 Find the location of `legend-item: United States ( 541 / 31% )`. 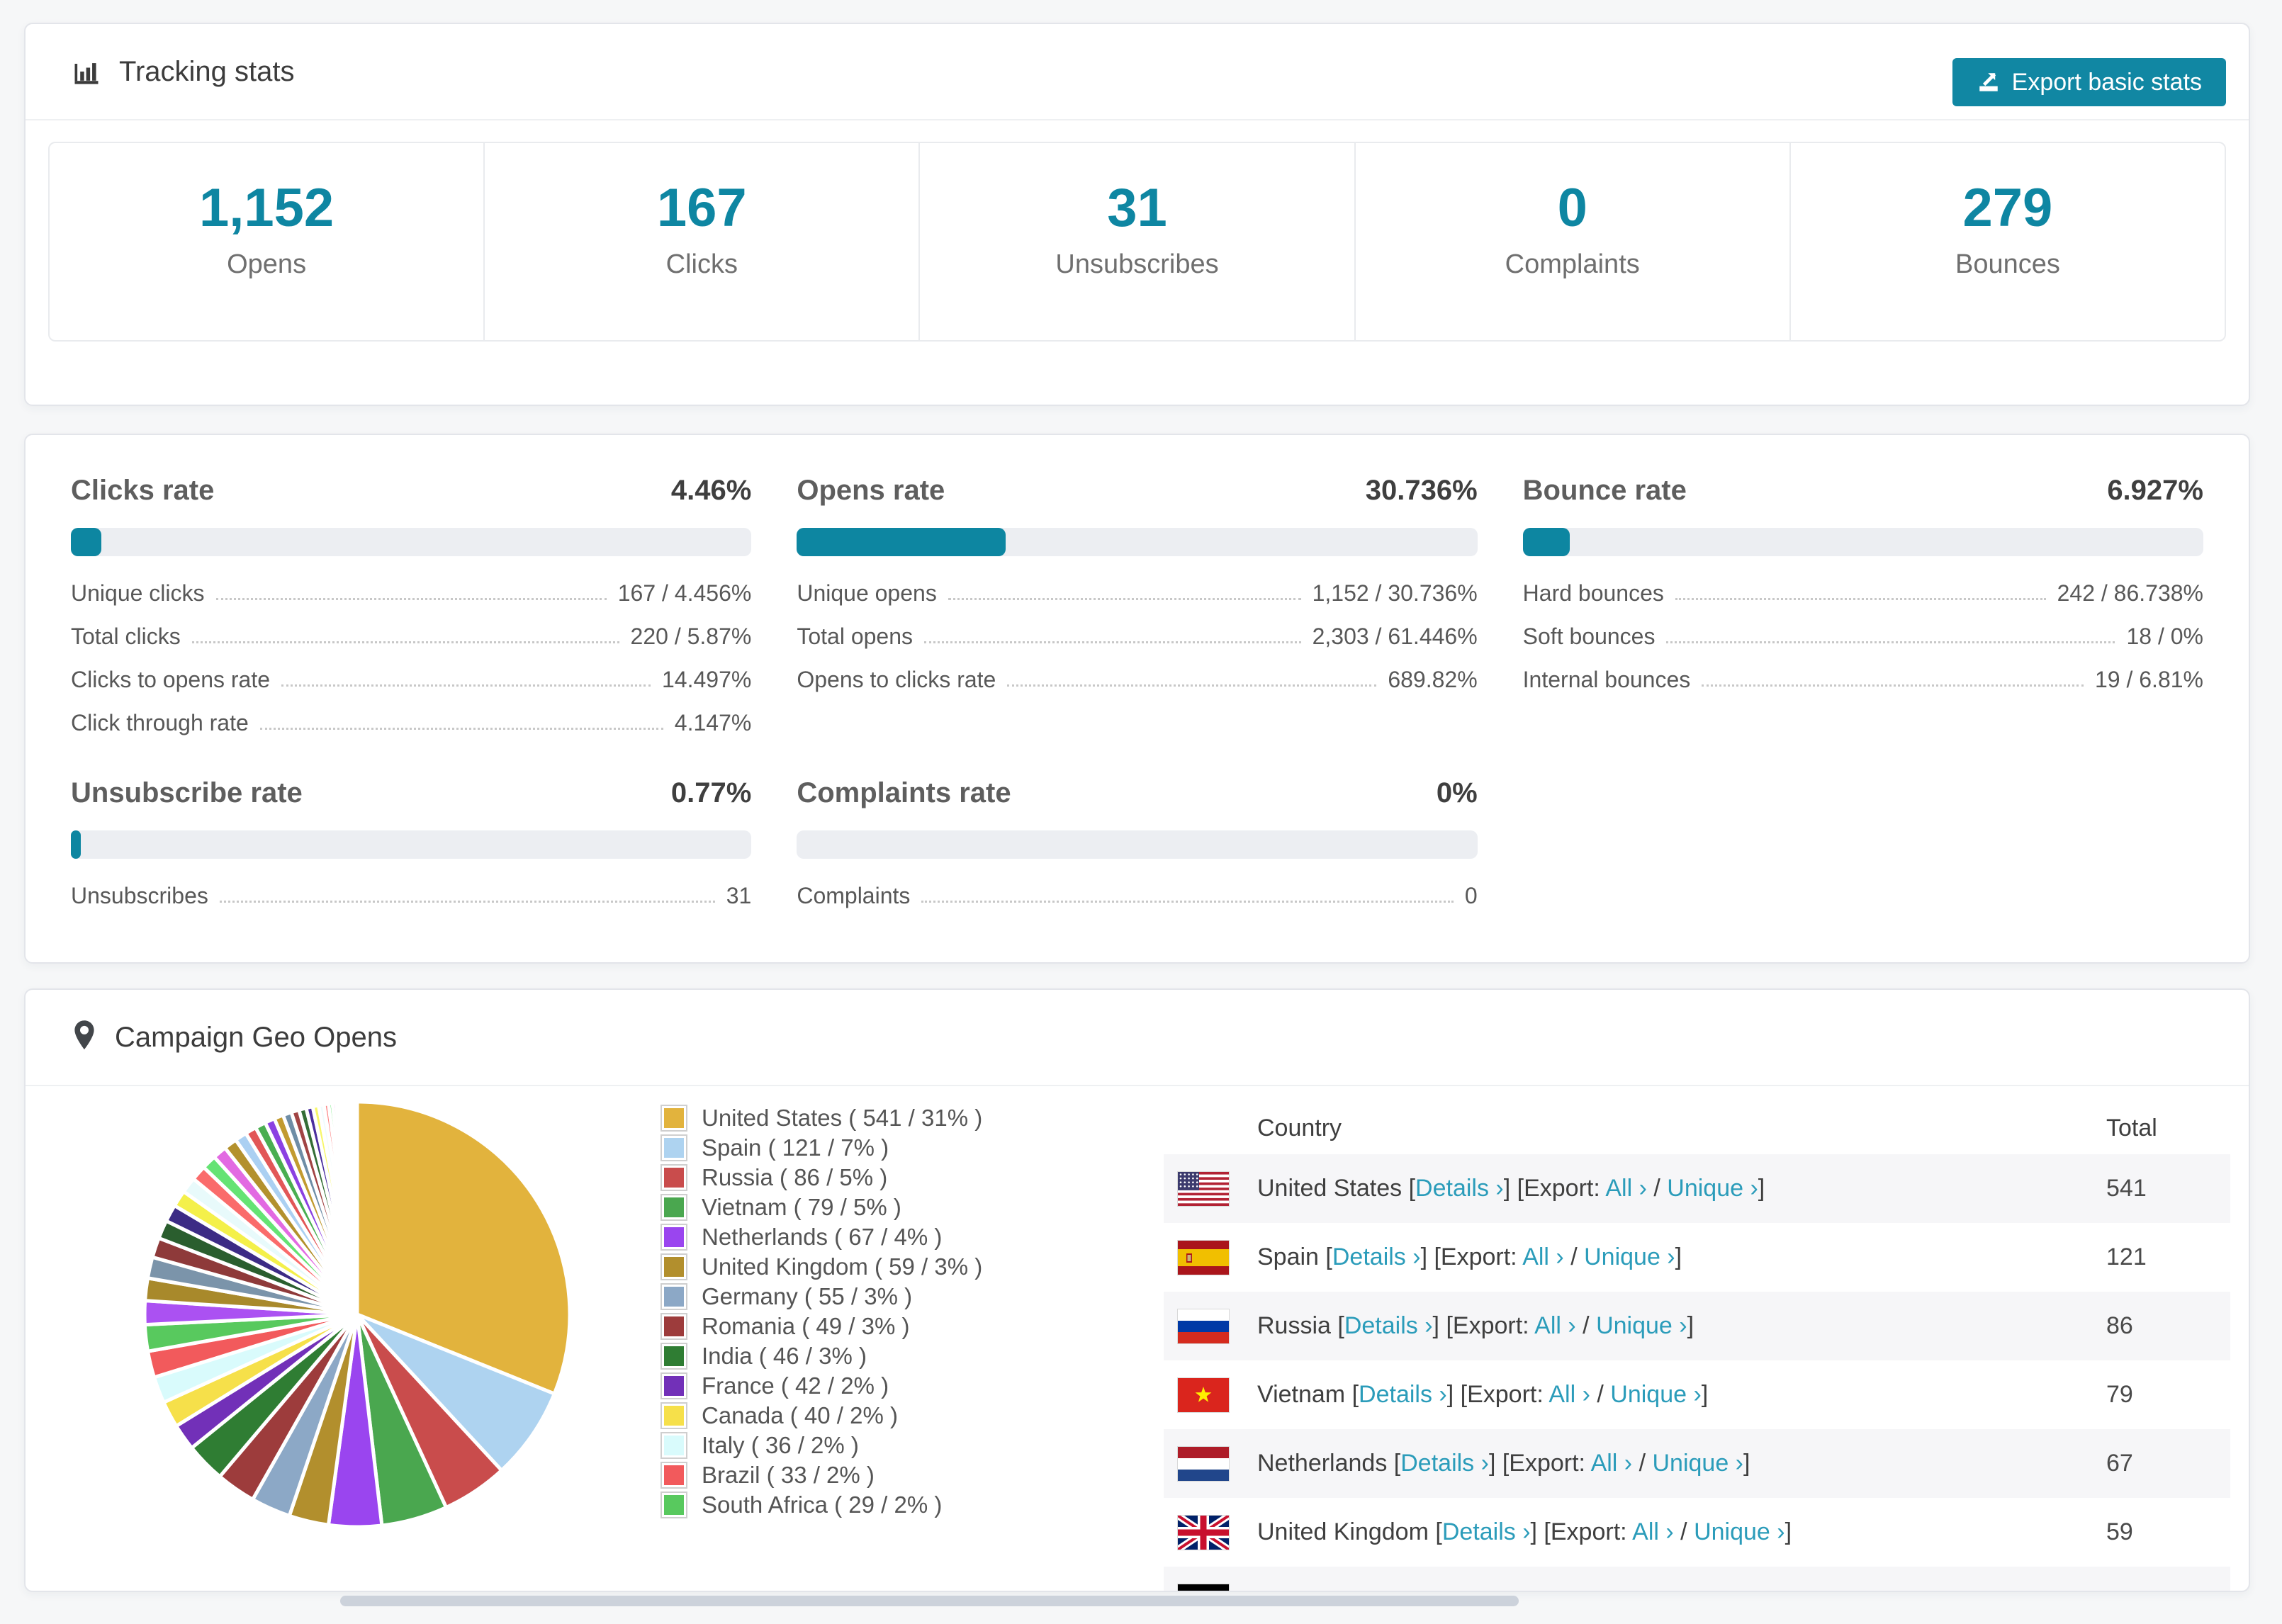

legend-item: United States ( 541 / 31% ) is located at coordinates (821, 1118).